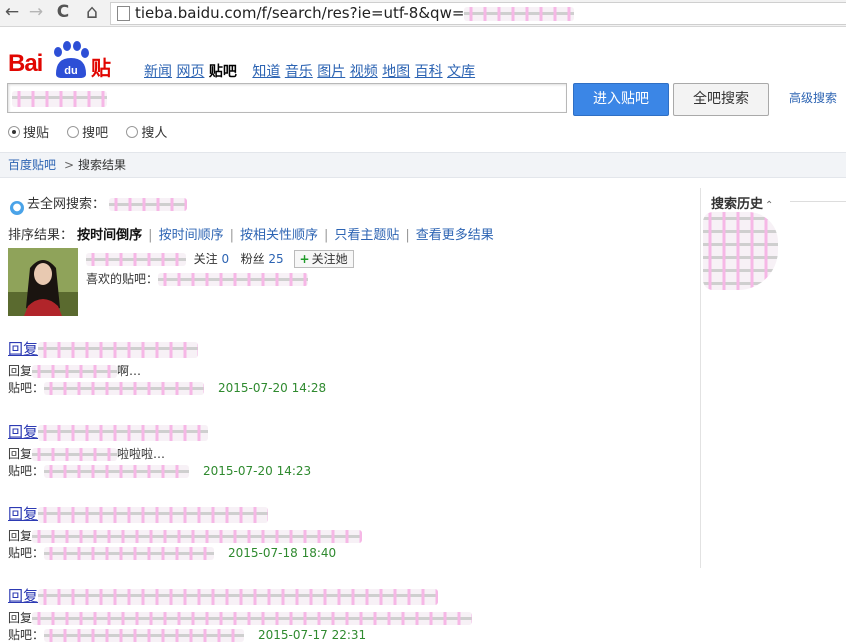 The image size is (846, 643). Describe the element at coordinates (323, 259) in the screenshot. I see `follow-button: + 关注她` at that location.